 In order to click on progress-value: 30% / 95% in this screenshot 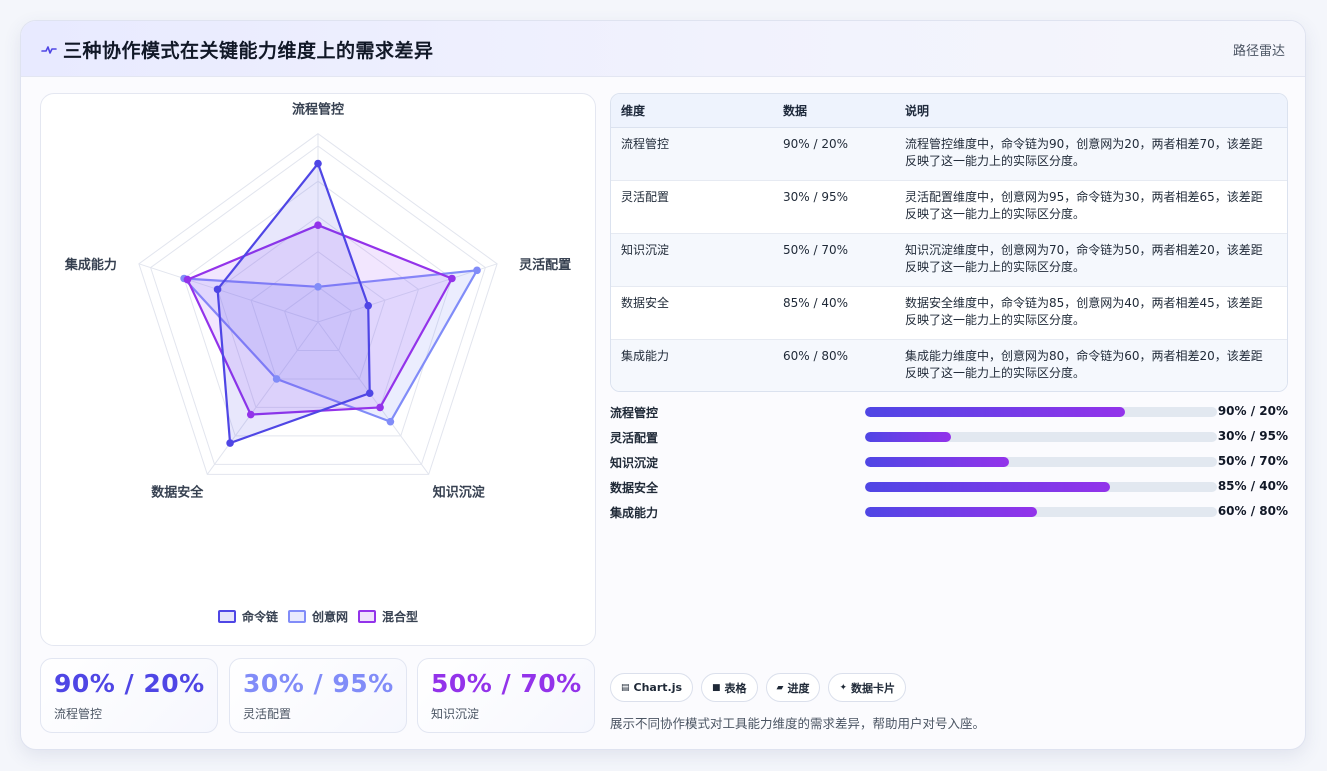, I will do `click(1252, 436)`.